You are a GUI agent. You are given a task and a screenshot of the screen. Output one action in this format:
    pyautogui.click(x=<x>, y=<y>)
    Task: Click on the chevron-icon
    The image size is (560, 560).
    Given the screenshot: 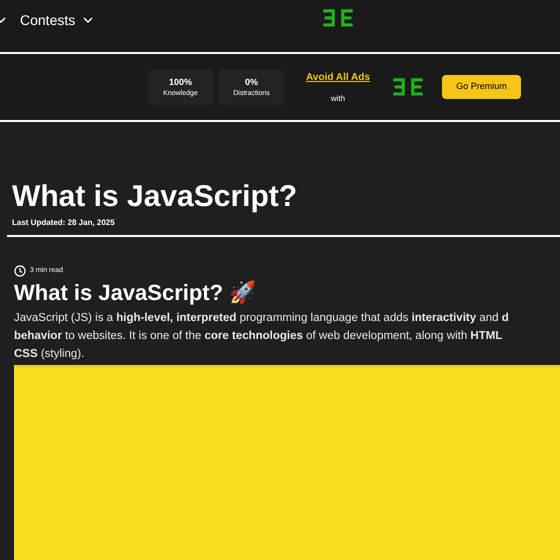 What is the action you would take?
    pyautogui.click(x=88, y=20)
    